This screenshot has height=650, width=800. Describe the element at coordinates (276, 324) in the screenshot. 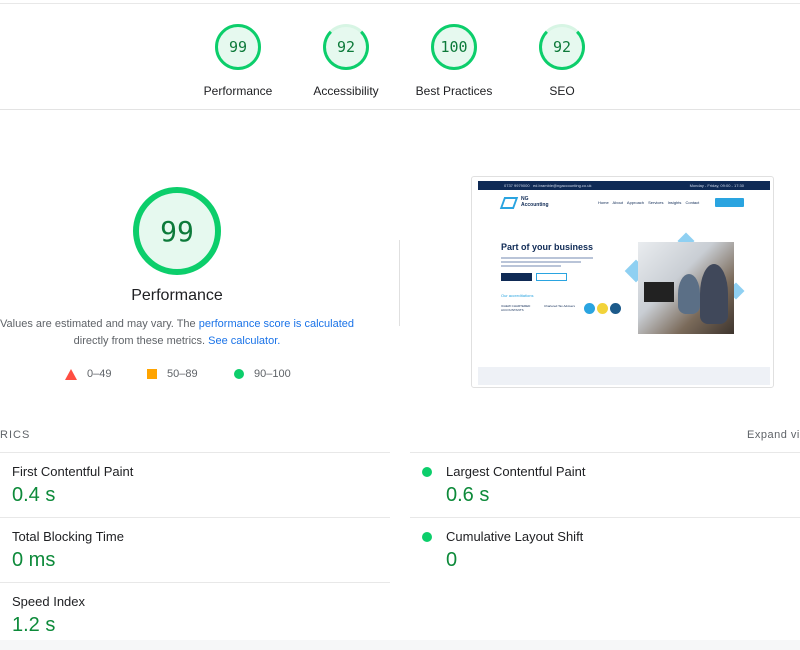

I see `performance-score-link: performance score is calculated` at that location.